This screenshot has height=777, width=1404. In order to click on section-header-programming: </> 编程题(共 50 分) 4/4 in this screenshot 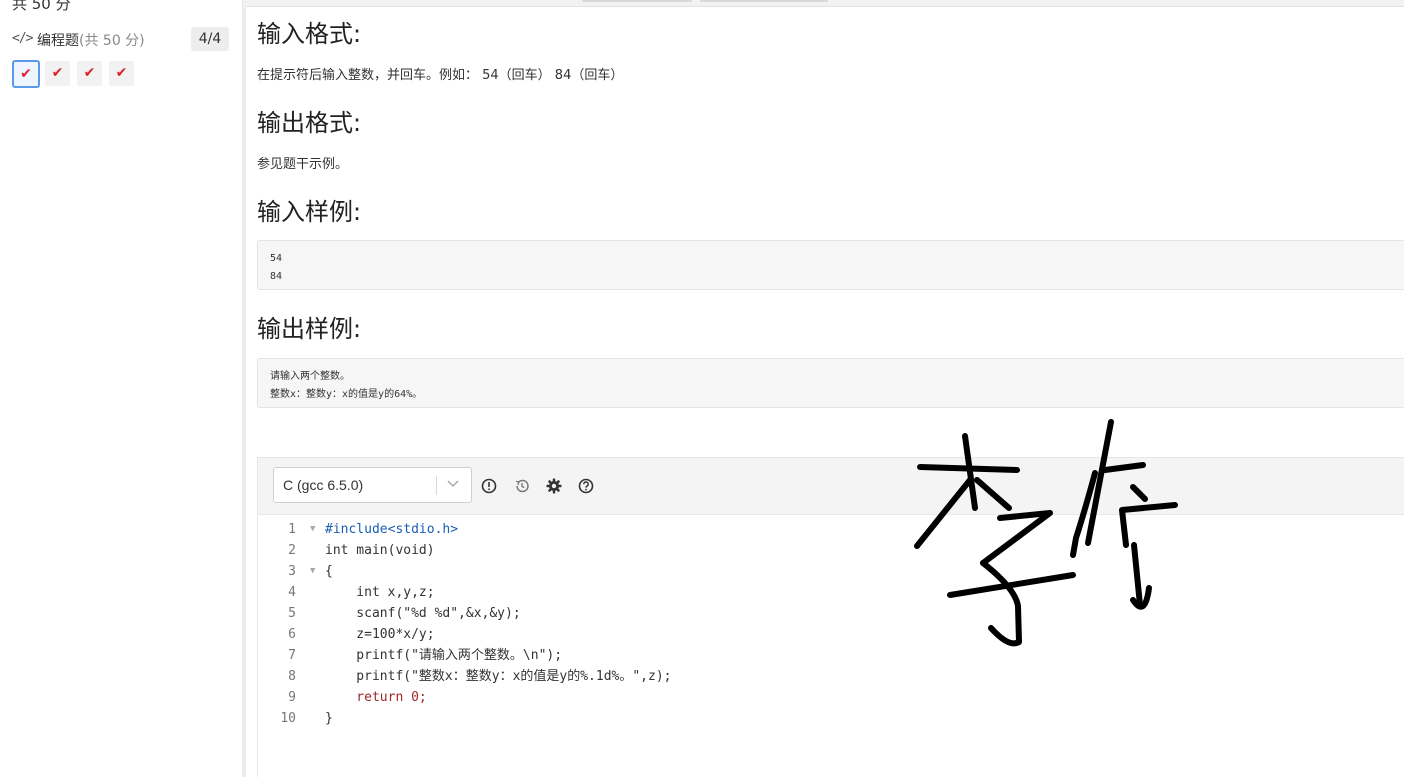, I will do `click(121, 39)`.